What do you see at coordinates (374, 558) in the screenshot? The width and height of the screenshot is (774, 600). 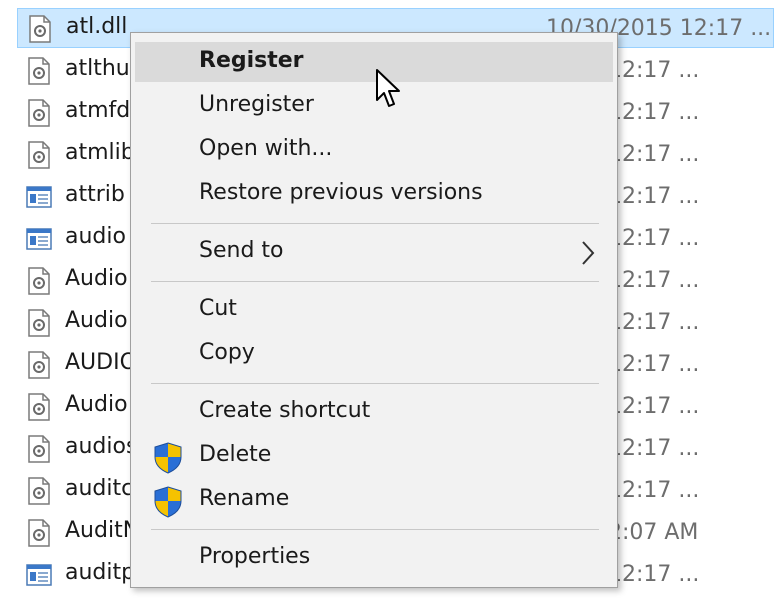 I see `menu-item-properties: Properties` at bounding box center [374, 558].